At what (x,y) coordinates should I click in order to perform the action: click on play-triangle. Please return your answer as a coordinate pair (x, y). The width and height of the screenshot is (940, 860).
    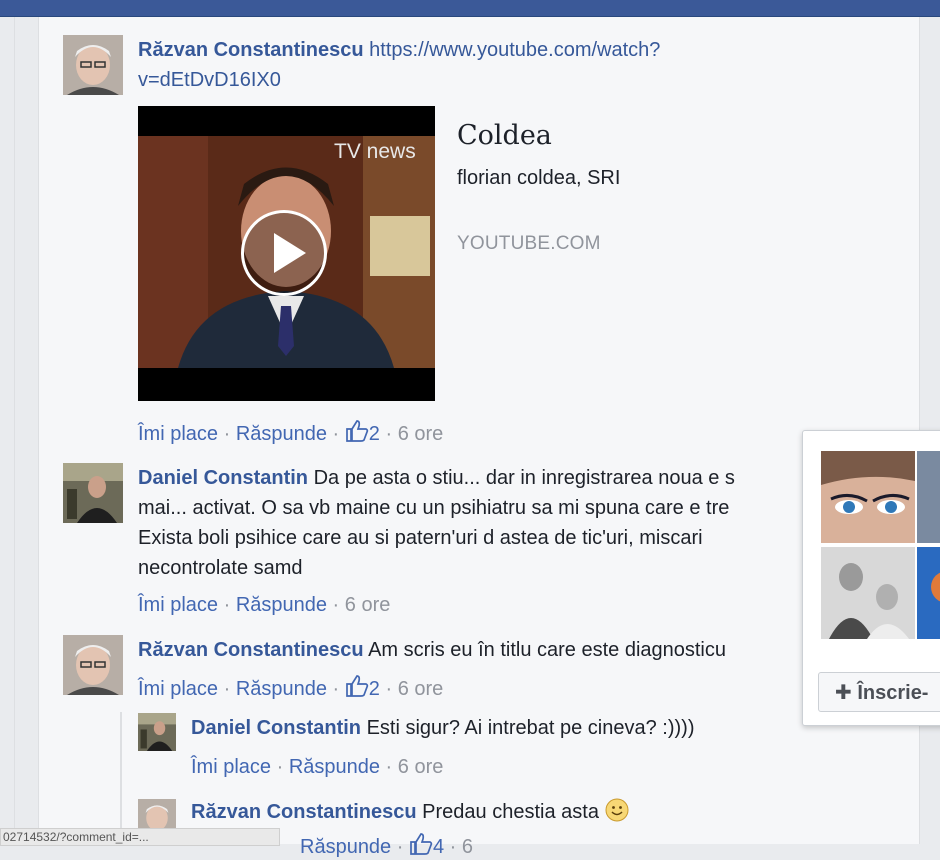
    Looking at the image, I should click on (290, 253).